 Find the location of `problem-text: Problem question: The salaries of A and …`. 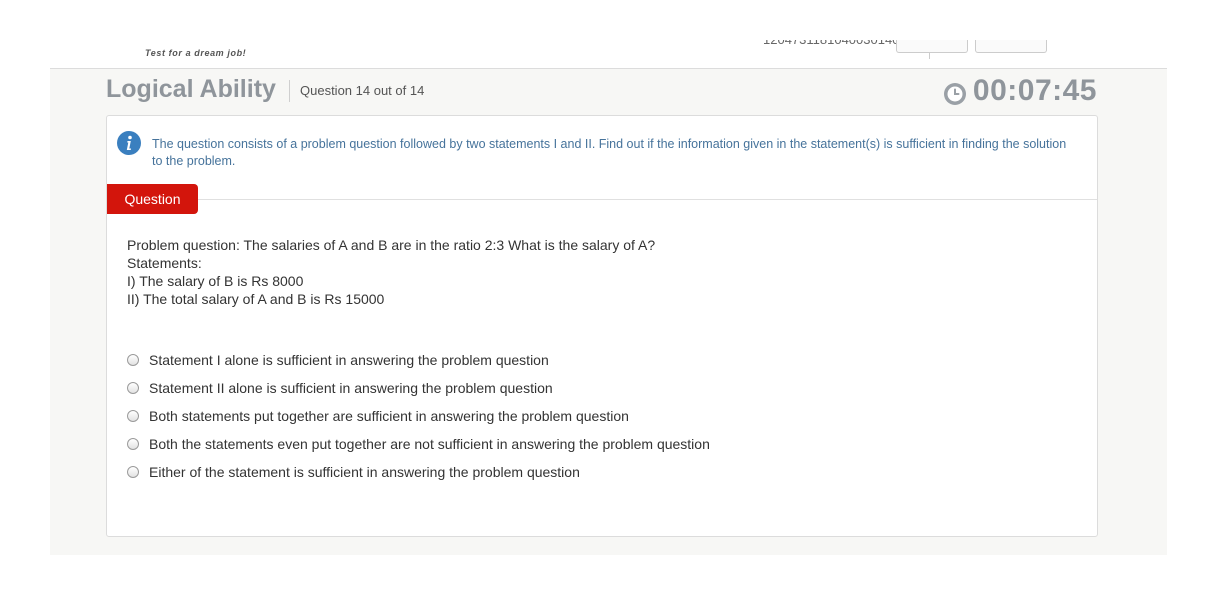

problem-text: Problem question: The salaries of A and … is located at coordinates (391, 272).